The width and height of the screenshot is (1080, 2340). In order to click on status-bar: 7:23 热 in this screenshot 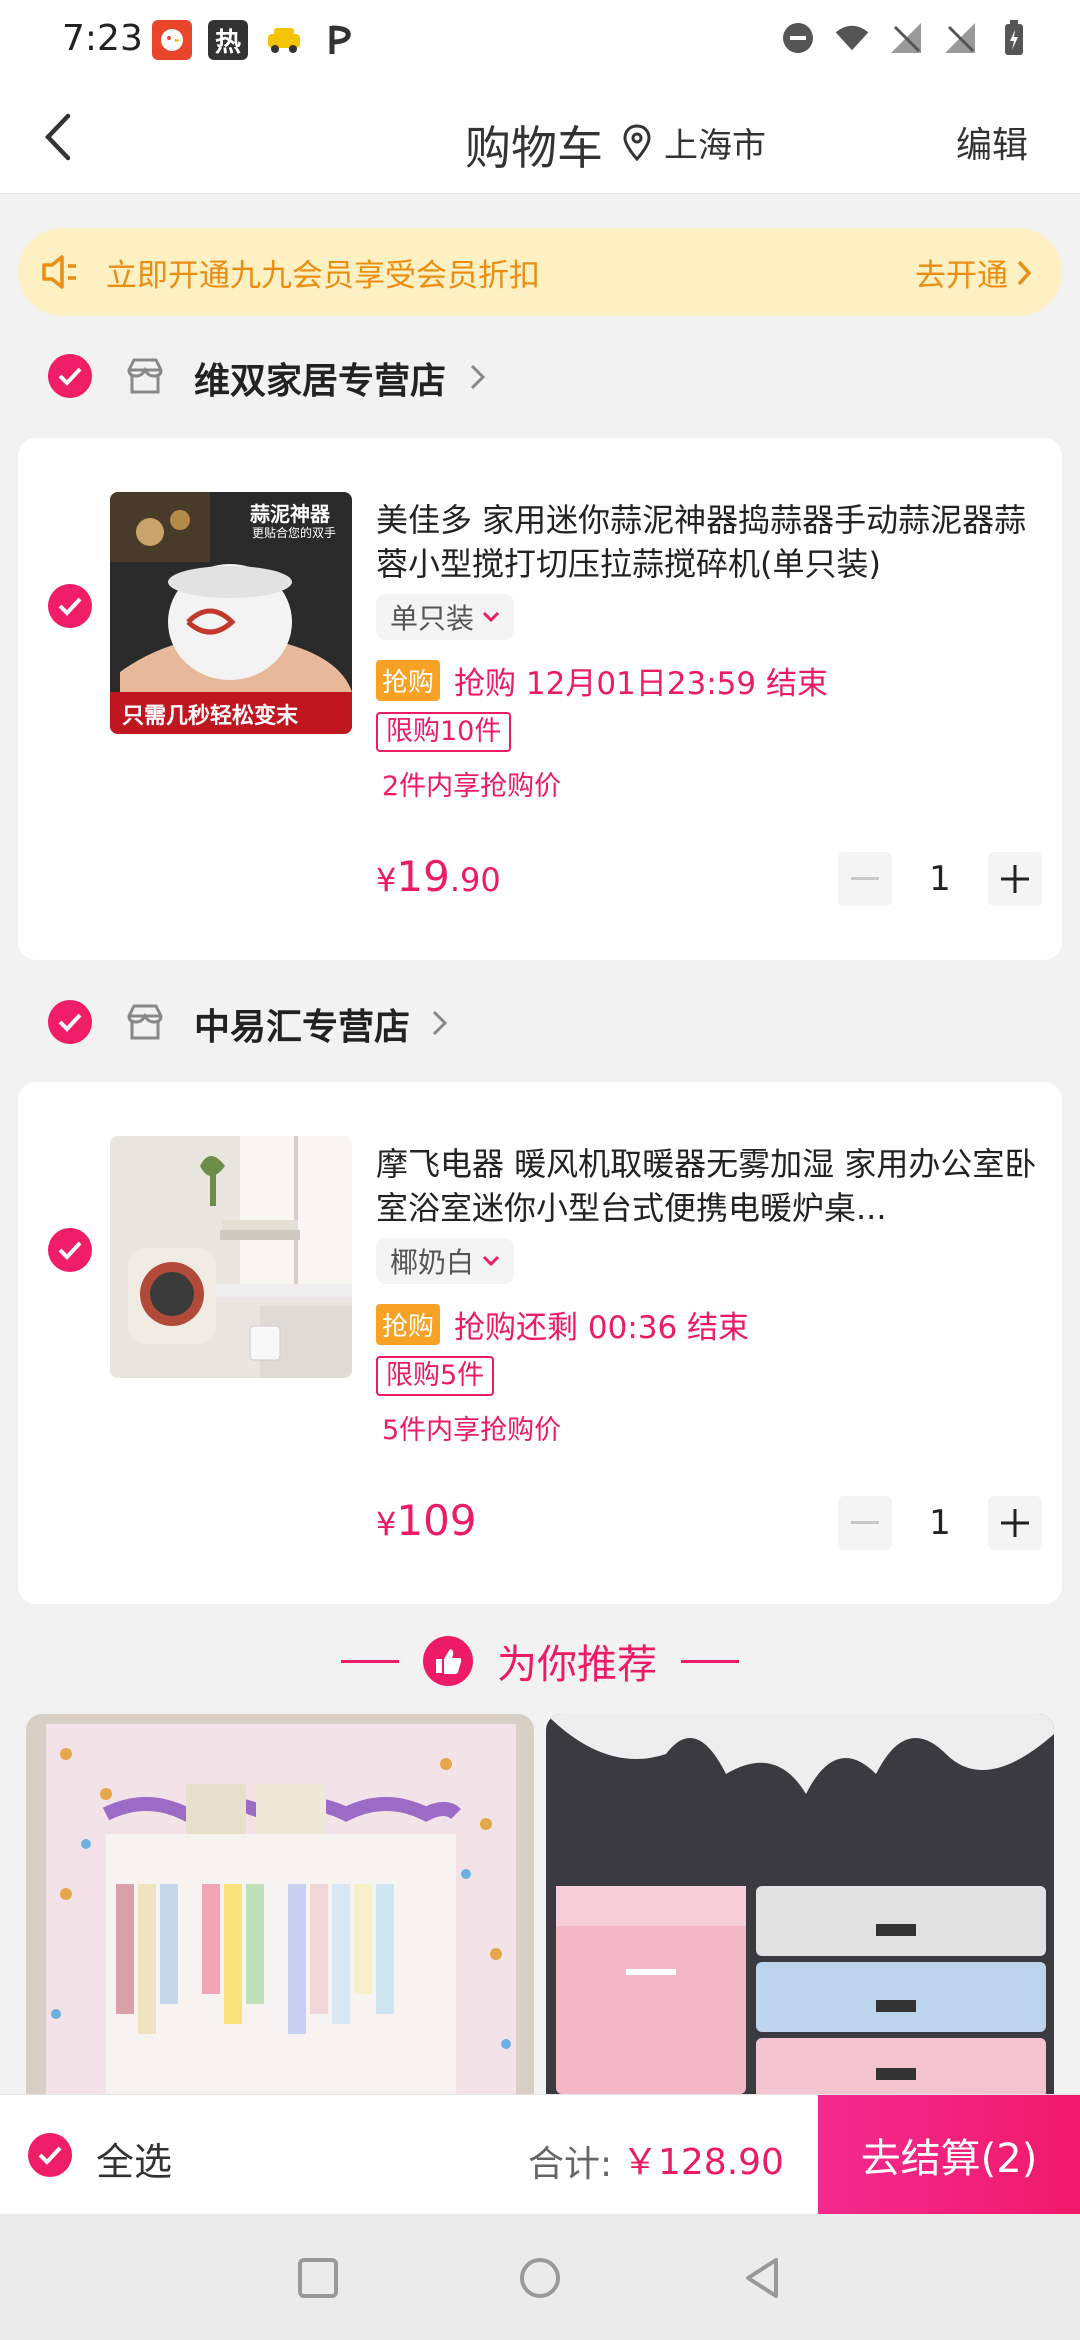, I will do `click(540, 40)`.